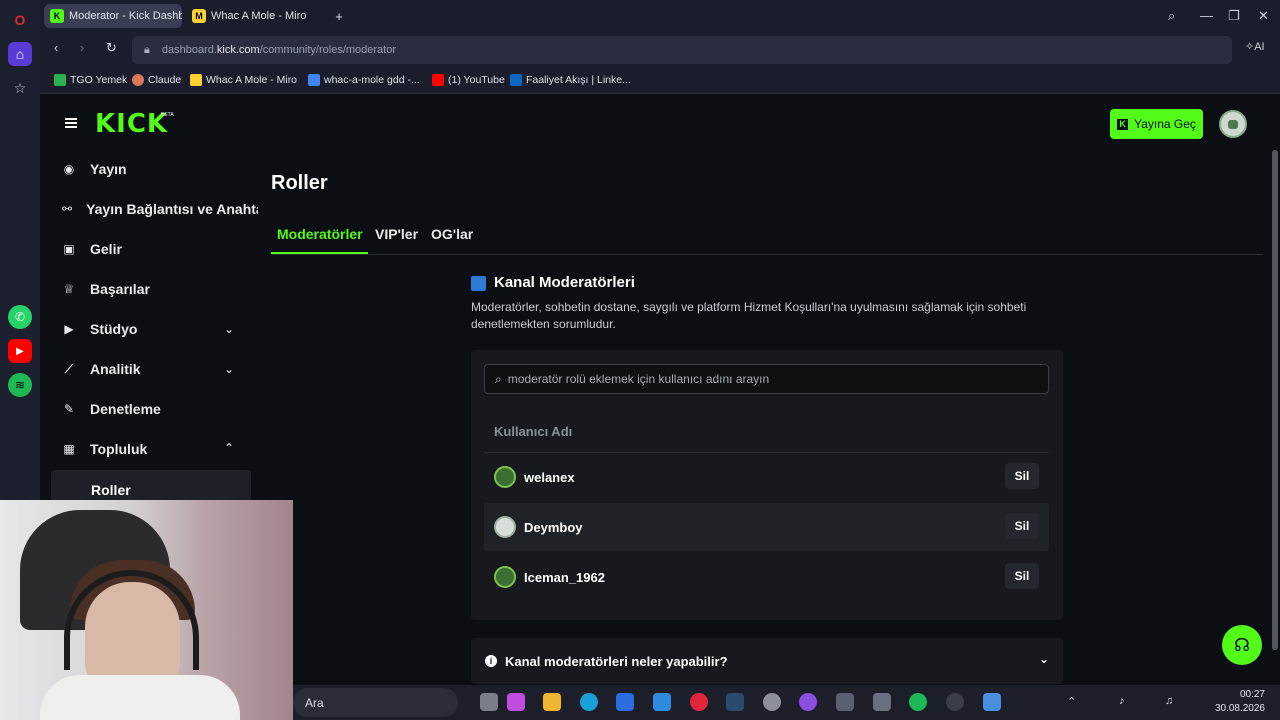 The width and height of the screenshot is (1280, 720). Describe the element at coordinates (452, 234) in the screenshot. I see `tab-oglar: OG'lar` at that location.